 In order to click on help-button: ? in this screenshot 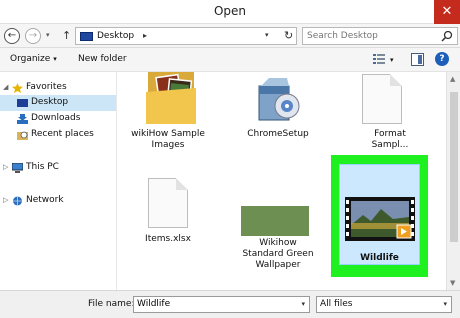, I will do `click(442, 59)`.